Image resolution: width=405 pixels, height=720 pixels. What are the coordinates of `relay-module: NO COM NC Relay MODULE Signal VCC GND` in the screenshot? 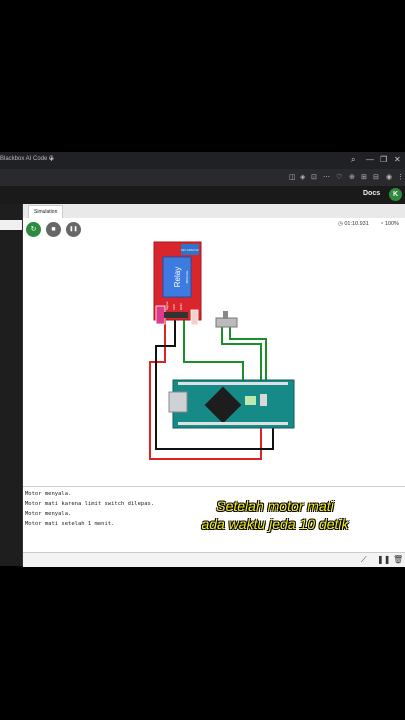 It's located at (177, 283).